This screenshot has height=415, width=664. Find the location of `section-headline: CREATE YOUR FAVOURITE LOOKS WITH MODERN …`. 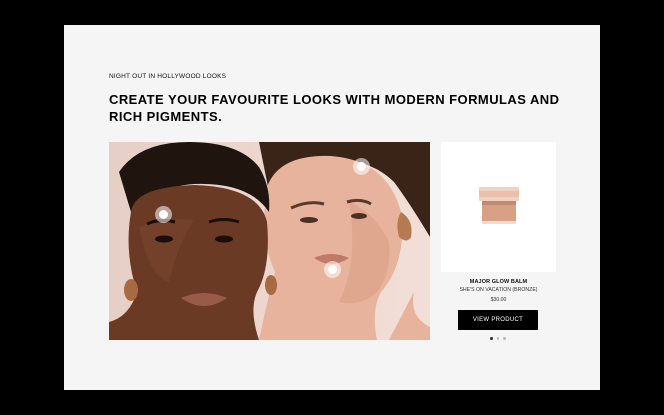

section-headline: CREATE YOUR FAVOURITE LOOKS WITH MODERN … is located at coordinates (334, 108).